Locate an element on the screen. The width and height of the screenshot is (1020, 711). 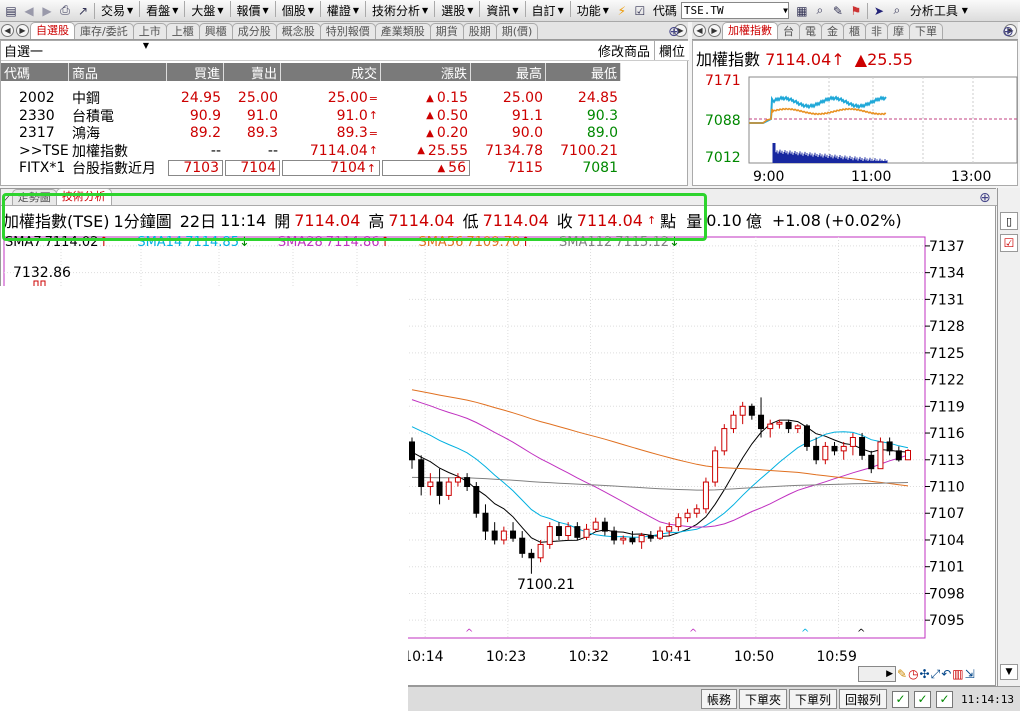
mini-xtick: 9:00 is located at coordinates (768, 177).